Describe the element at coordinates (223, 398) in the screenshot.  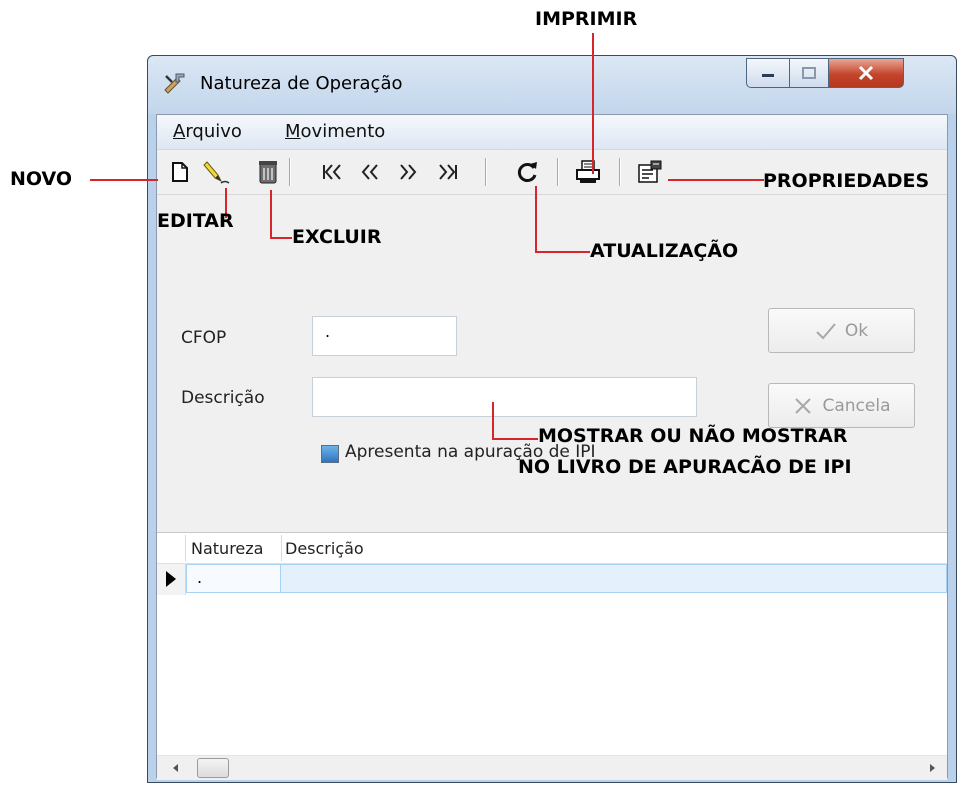
I see `descricao-label: Descrição` at that location.